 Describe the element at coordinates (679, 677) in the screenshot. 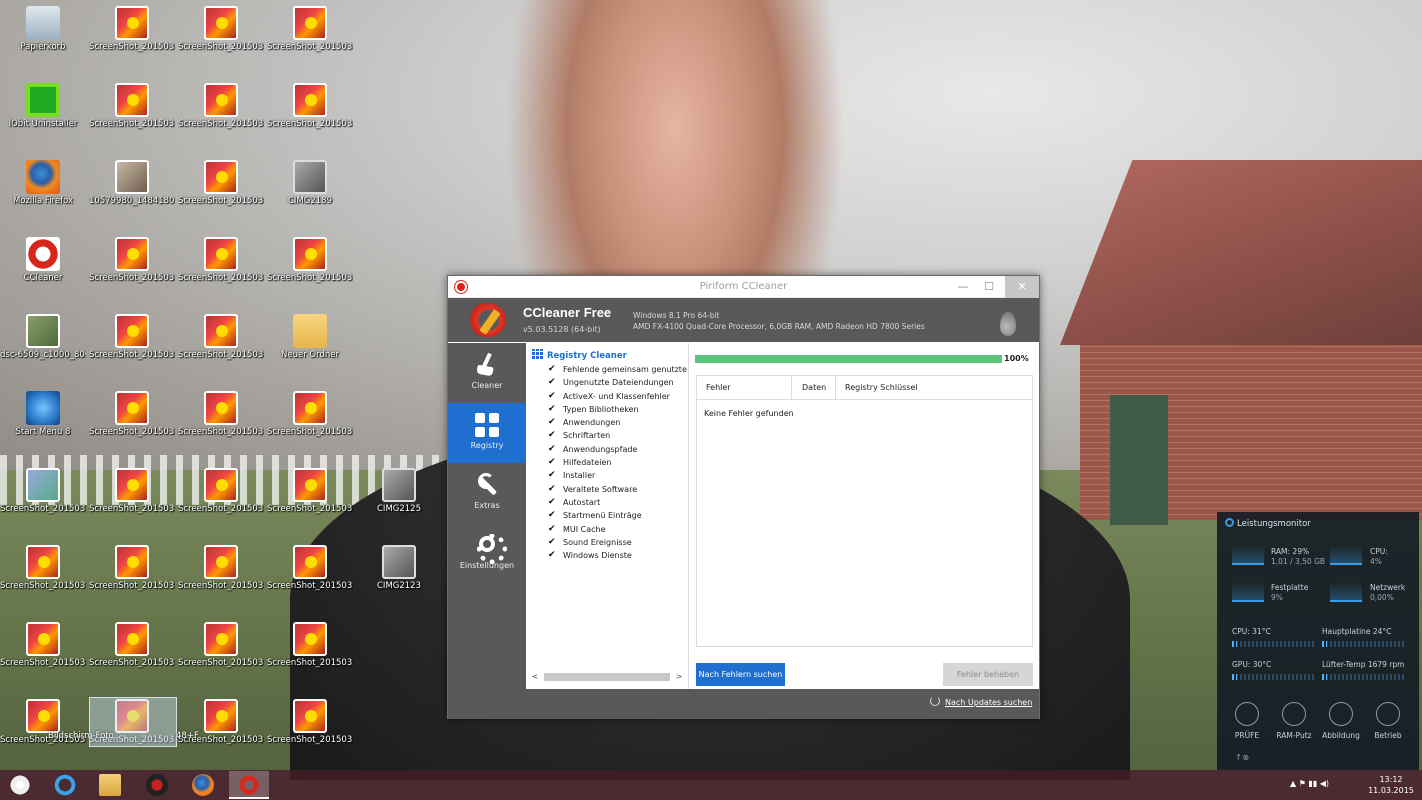

I see `scroll-right-icon: >` at that location.